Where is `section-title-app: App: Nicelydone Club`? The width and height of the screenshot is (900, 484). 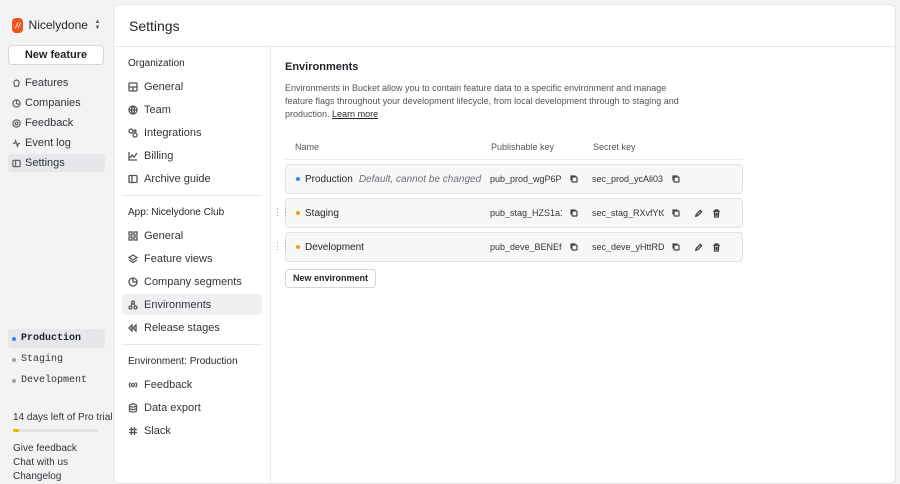 section-title-app: App: Nicelydone Club is located at coordinates (176, 212).